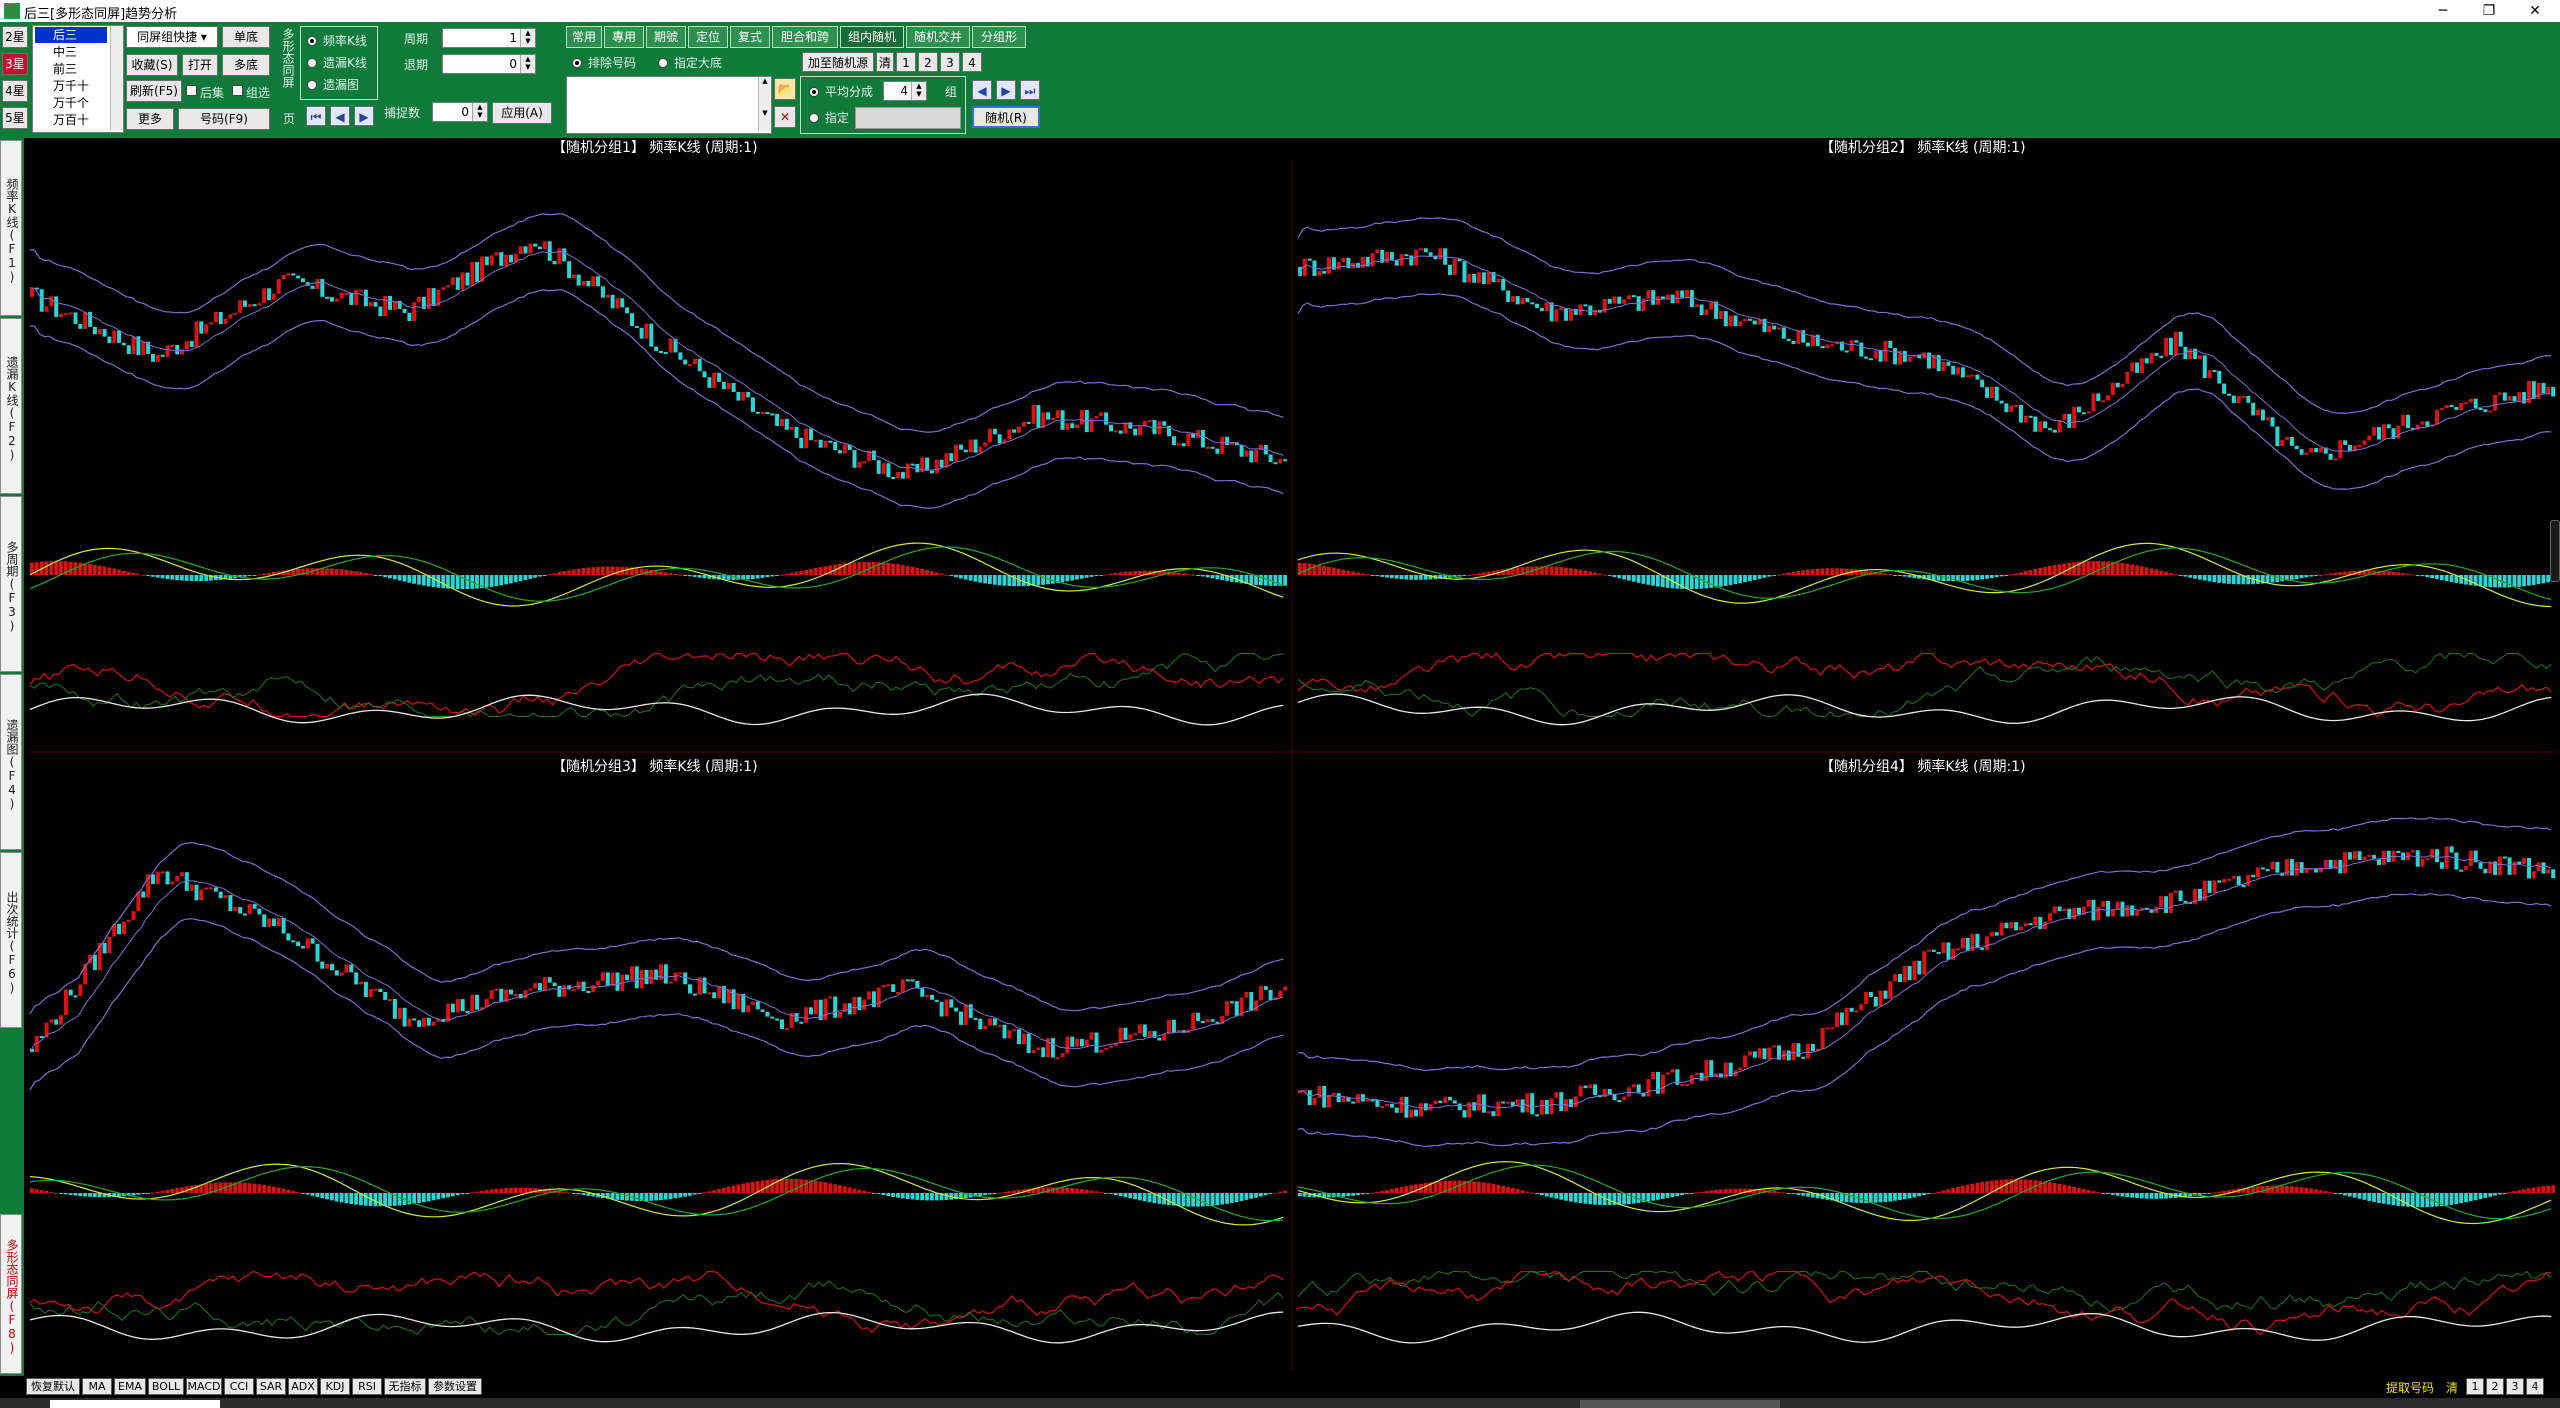 The image size is (2560, 1408). Describe the element at coordinates (335, 1386) in the screenshot. I see `kdj-button: KDJ` at that location.